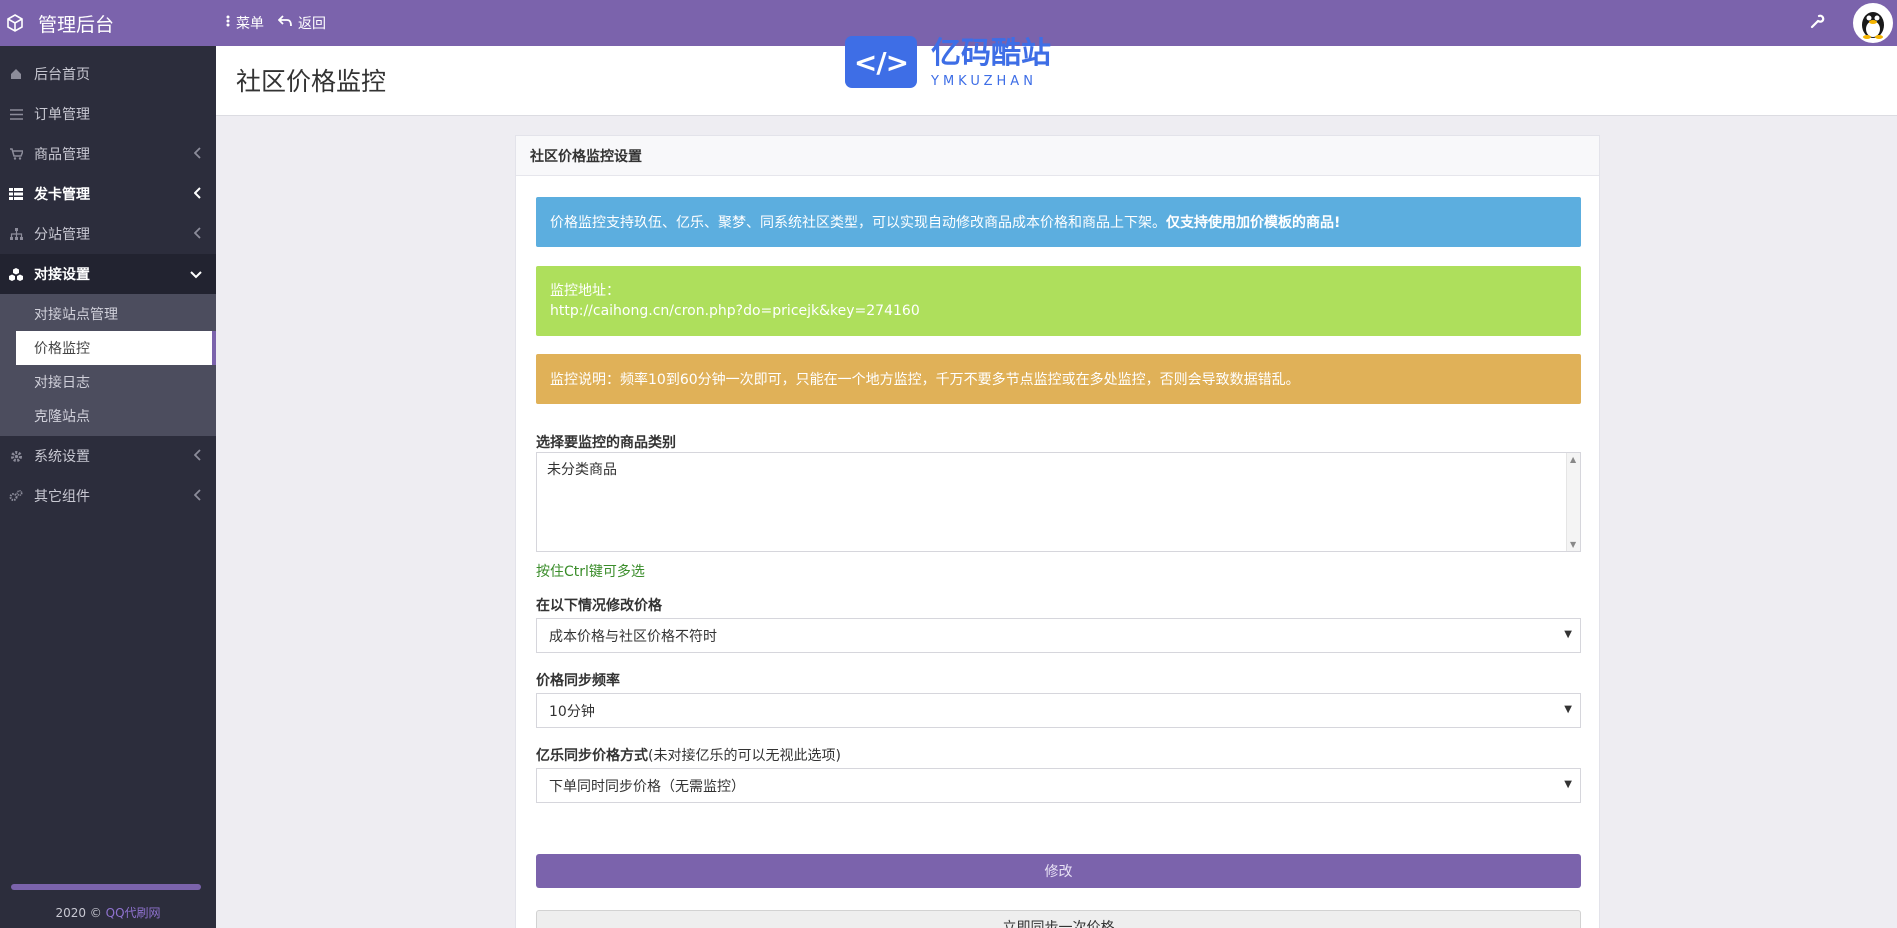  I want to click on category-label: 选择要监控的商品类别, so click(606, 443).